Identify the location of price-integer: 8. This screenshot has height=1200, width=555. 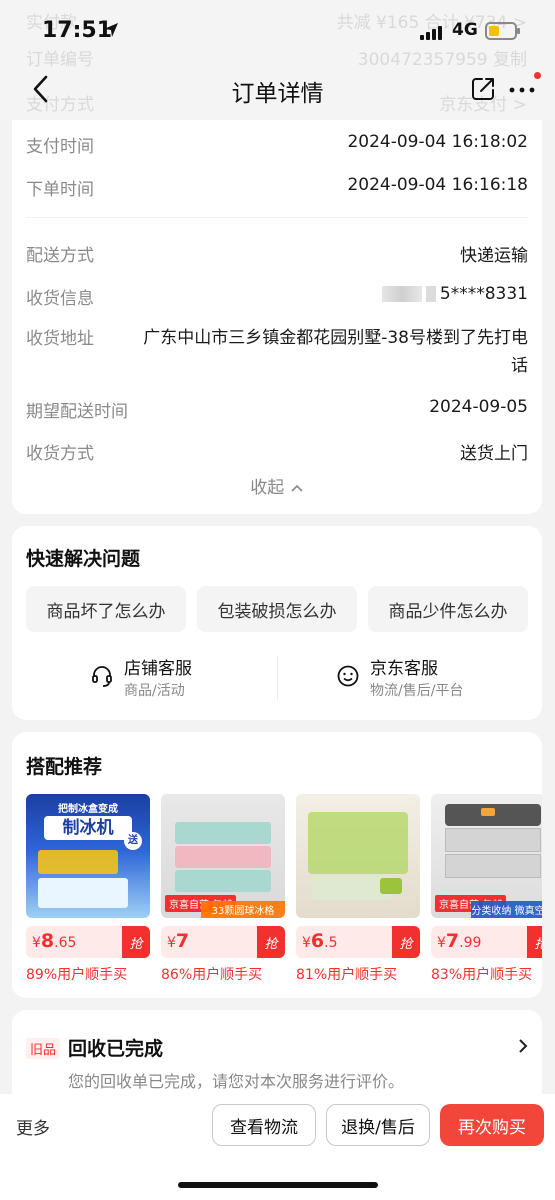
(47, 941).